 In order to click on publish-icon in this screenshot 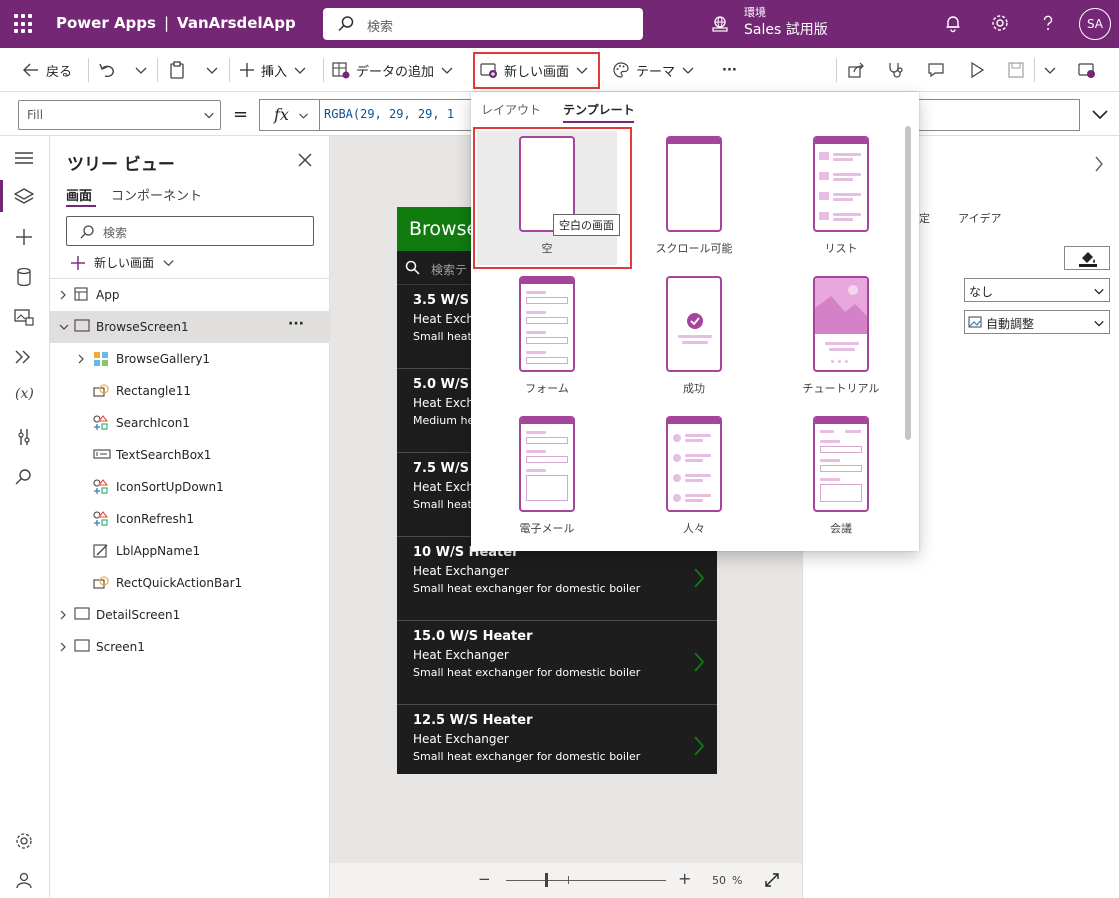, I will do `click(1087, 70)`.